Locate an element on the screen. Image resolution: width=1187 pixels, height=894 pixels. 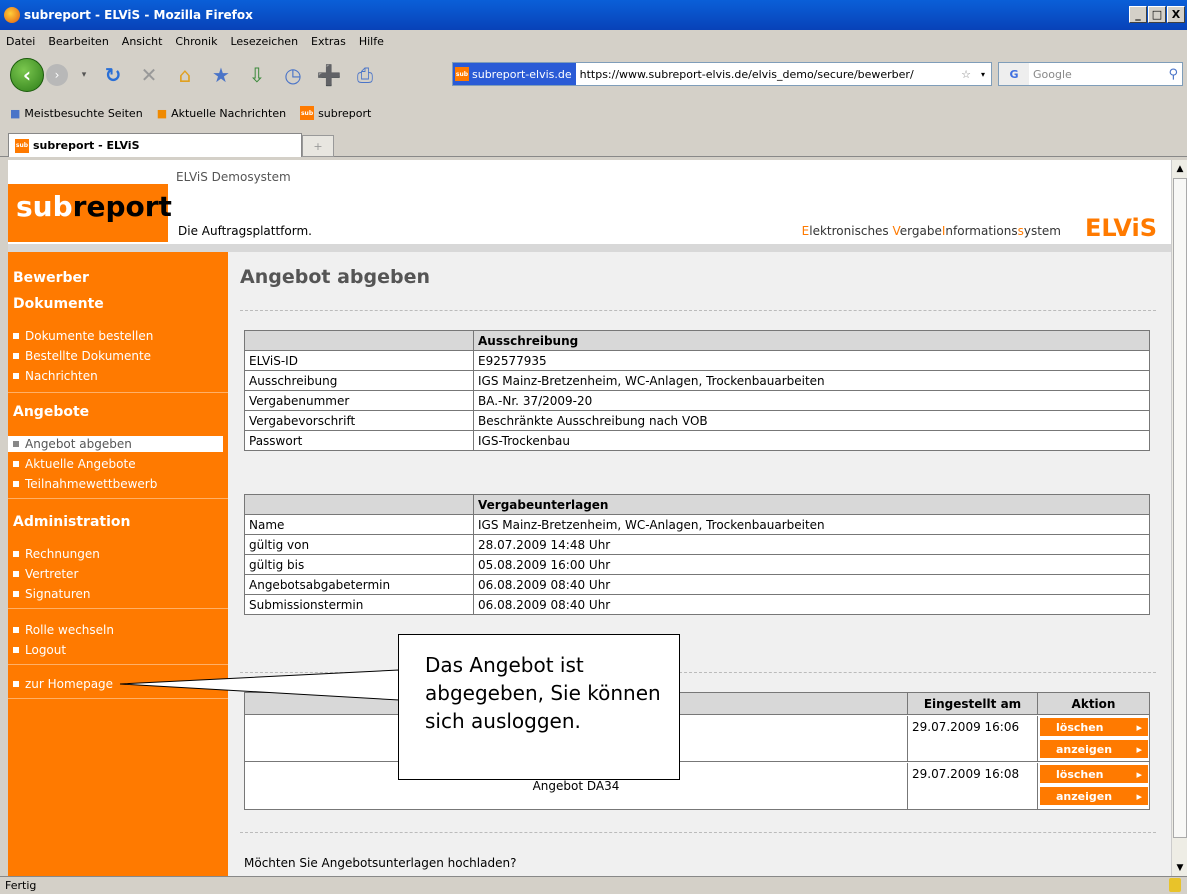
site-identity-badge: sub subreport-elvis.de is located at coordinates (514, 74).